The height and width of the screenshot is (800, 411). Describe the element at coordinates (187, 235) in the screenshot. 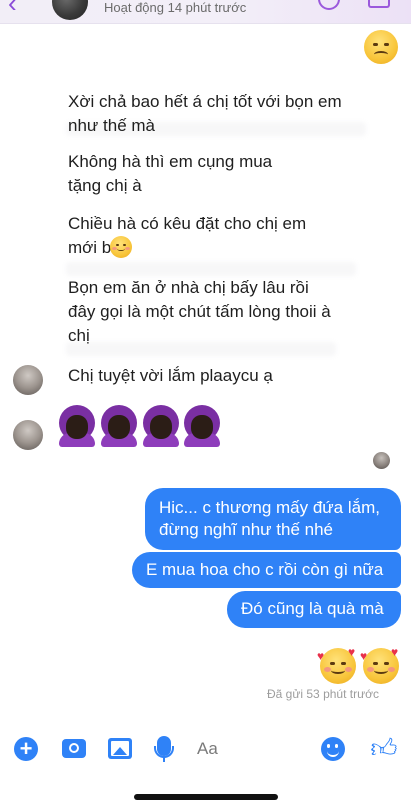

I see `received-message: Chiều hà có kêu đặt cho chị em mới bt ý` at that location.